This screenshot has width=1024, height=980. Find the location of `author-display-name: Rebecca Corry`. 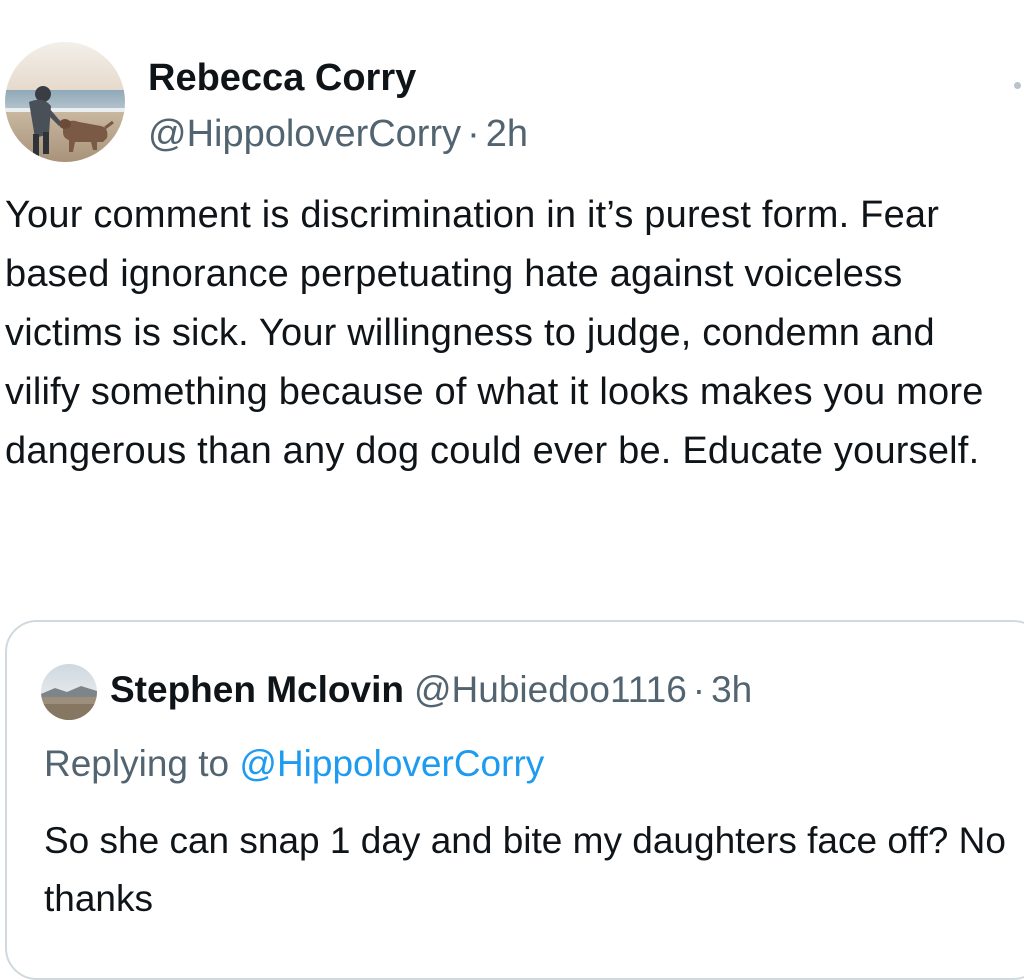

author-display-name: Rebecca Corry is located at coordinates (282, 78).